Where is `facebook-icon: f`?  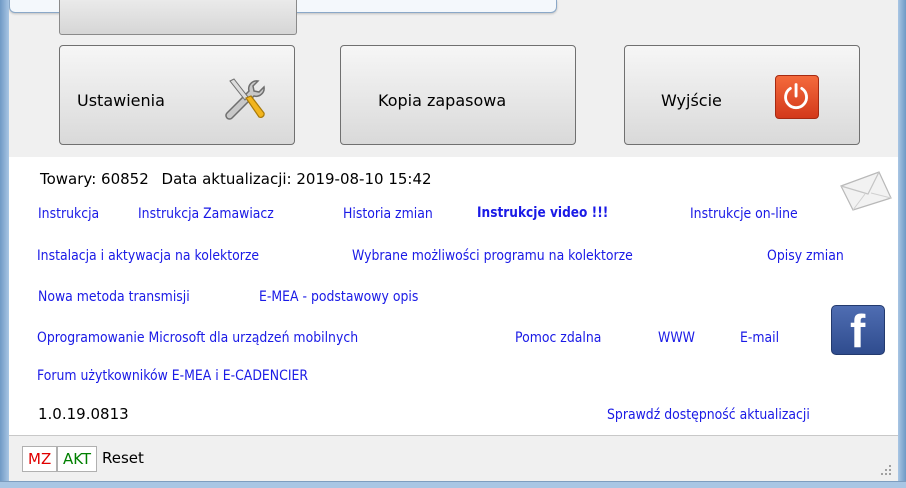
facebook-icon: f is located at coordinates (858, 331).